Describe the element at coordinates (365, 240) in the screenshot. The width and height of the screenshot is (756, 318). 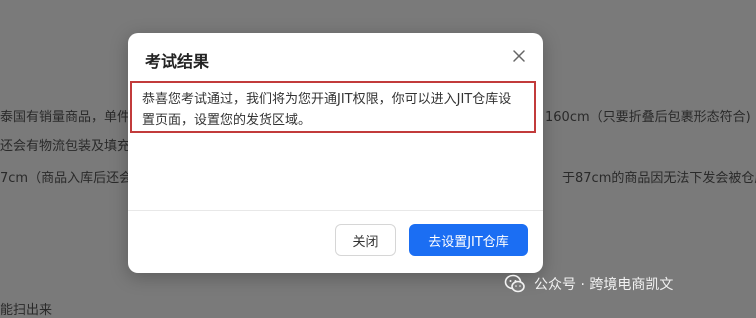
I see `close-button: 关闭` at that location.